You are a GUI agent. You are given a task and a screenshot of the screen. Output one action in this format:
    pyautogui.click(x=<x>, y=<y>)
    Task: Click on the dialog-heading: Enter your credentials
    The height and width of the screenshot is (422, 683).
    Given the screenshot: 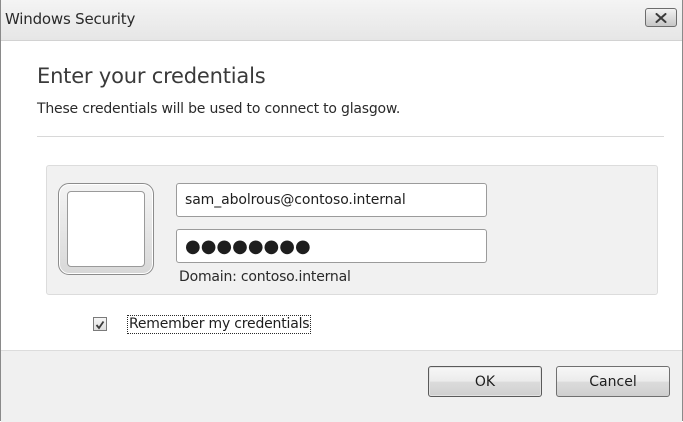 What is the action you would take?
    pyautogui.click(x=151, y=76)
    